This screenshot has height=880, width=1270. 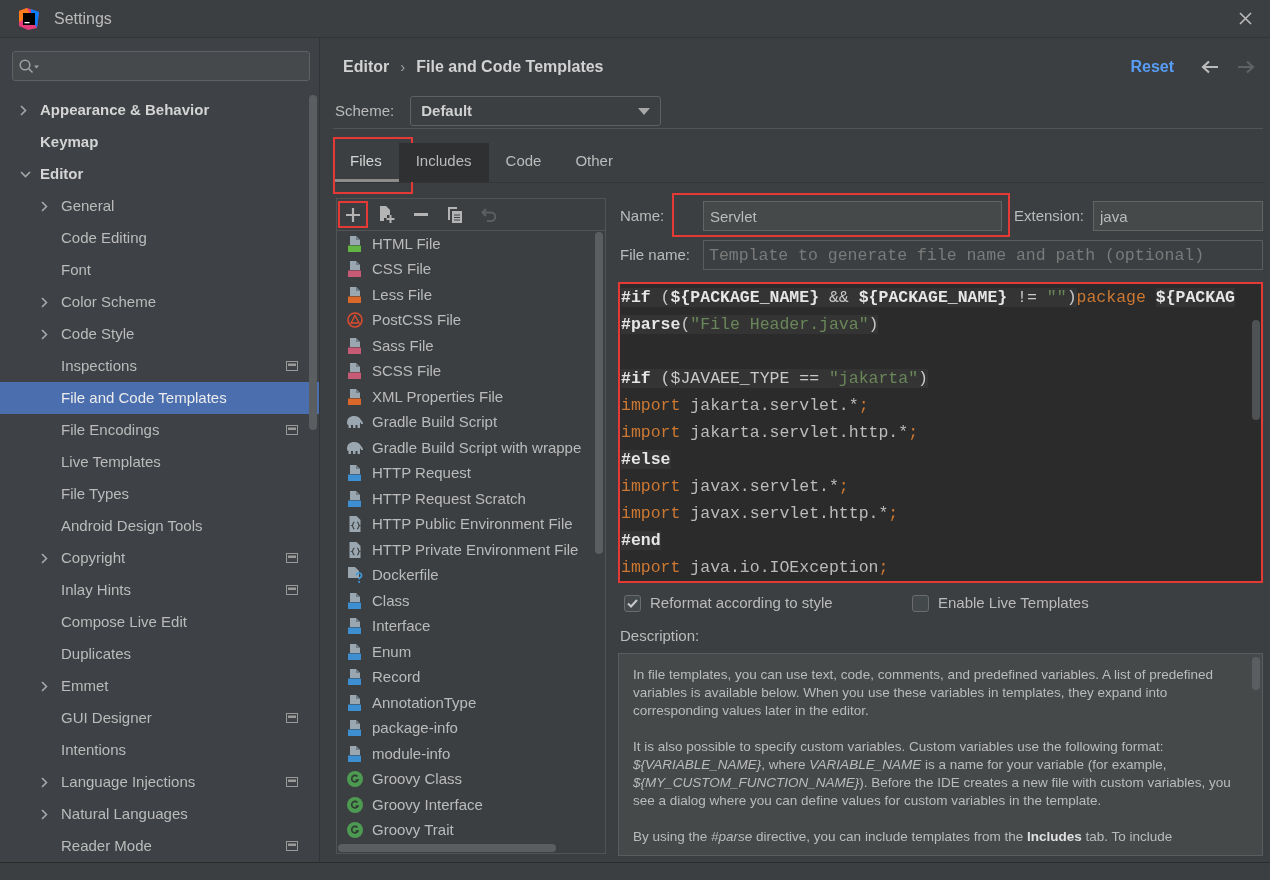 What do you see at coordinates (159, 654) in the screenshot?
I see `tree-item: Duplicates` at bounding box center [159, 654].